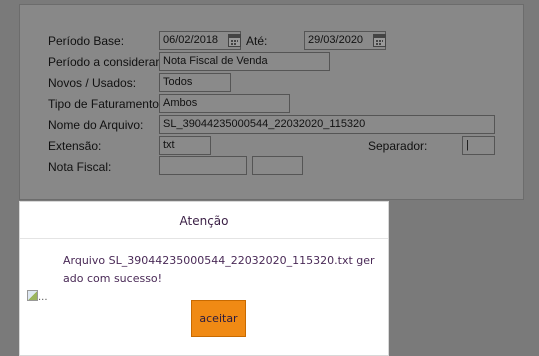 Image resolution: width=539 pixels, height=356 pixels. Describe the element at coordinates (218, 318) in the screenshot. I see `accept-button: aceitar` at that location.